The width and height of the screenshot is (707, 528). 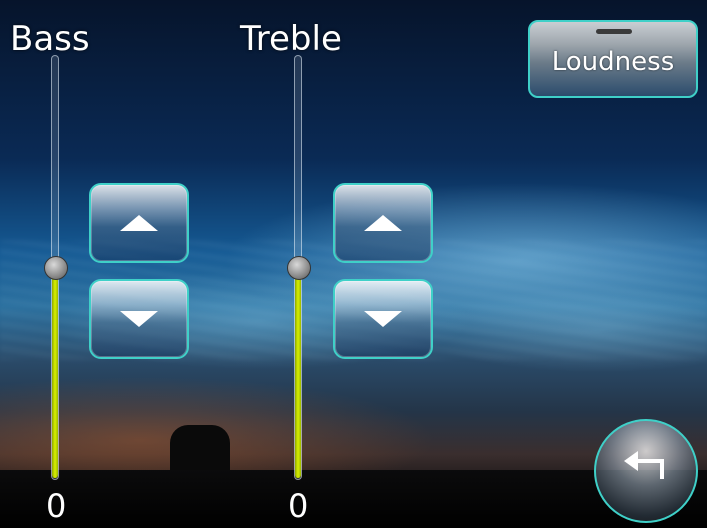 I want to click on loudness-label: Loudness, so click(x=613, y=62).